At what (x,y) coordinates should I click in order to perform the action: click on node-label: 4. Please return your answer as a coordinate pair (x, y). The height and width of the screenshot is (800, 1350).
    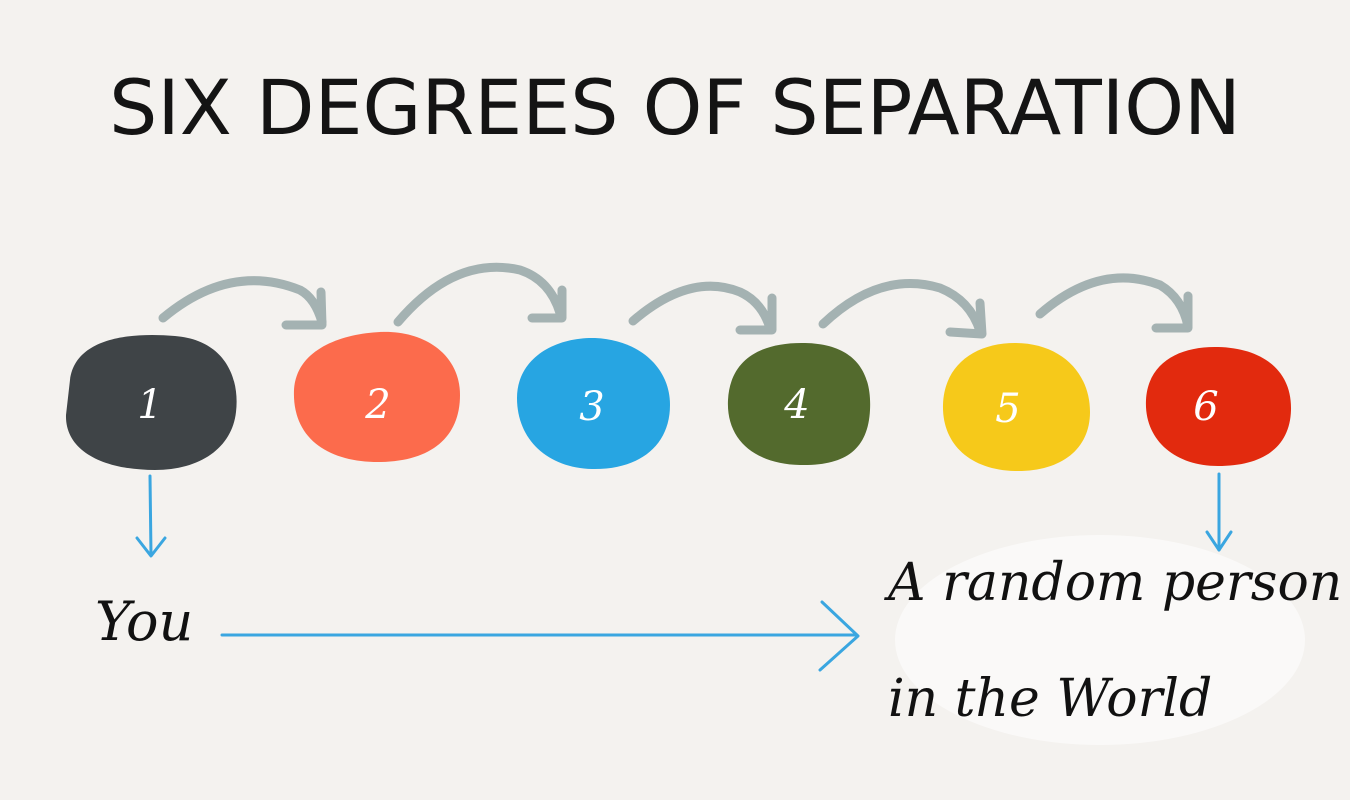
    Looking at the image, I should click on (796, 405).